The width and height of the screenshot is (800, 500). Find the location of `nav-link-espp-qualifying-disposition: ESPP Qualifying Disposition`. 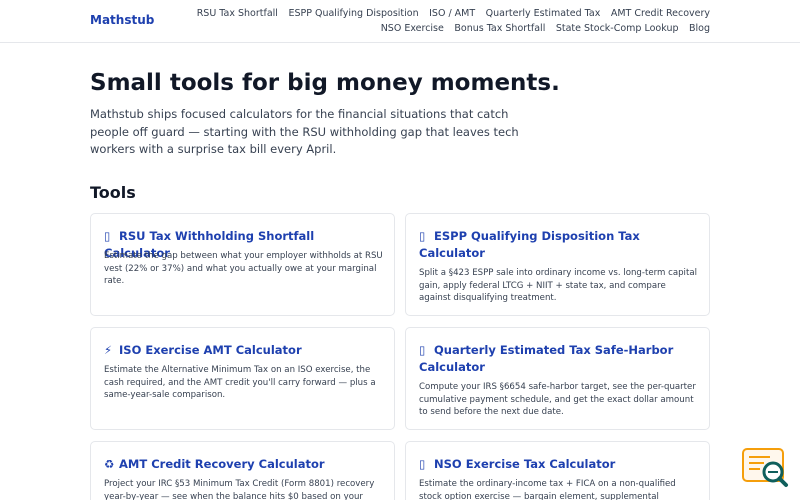

nav-link-espp-qualifying-disposition: ESPP Qualifying Disposition is located at coordinates (353, 14).